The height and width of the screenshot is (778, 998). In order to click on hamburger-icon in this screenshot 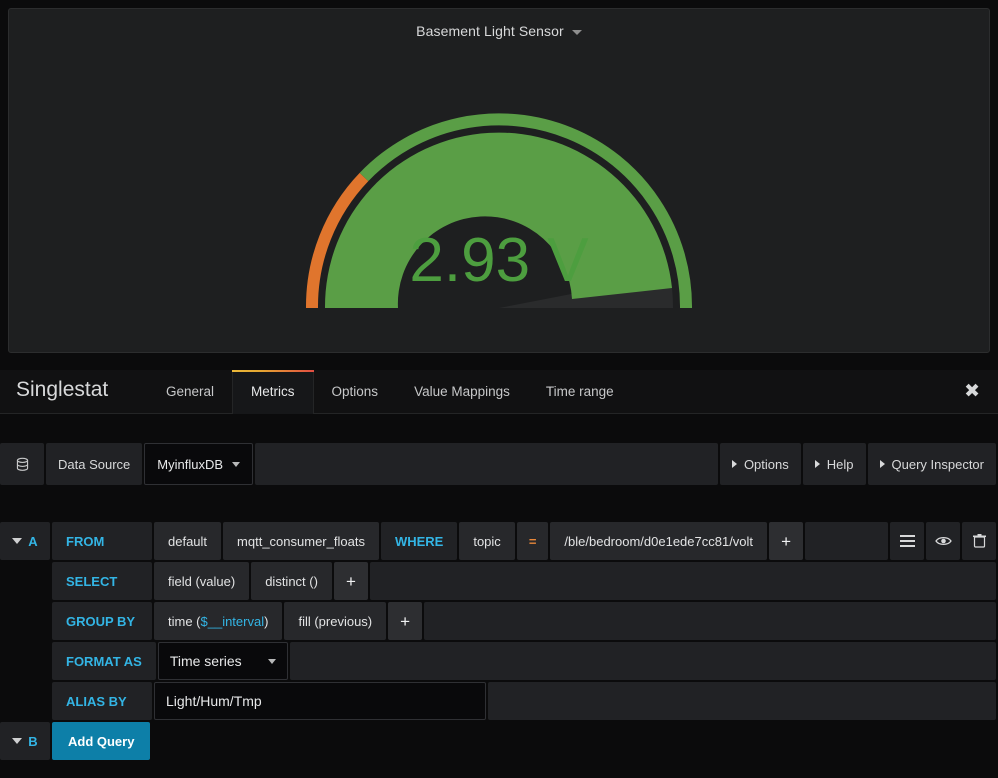, I will do `click(907, 541)`.